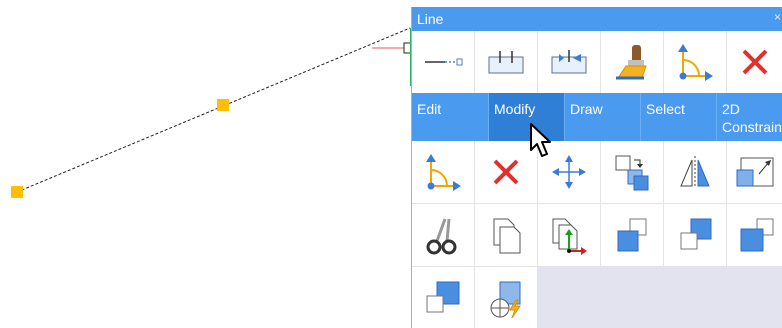 The width and height of the screenshot is (782, 328). Describe the element at coordinates (660, 297) in the screenshot. I see `empty-grid-area` at that location.